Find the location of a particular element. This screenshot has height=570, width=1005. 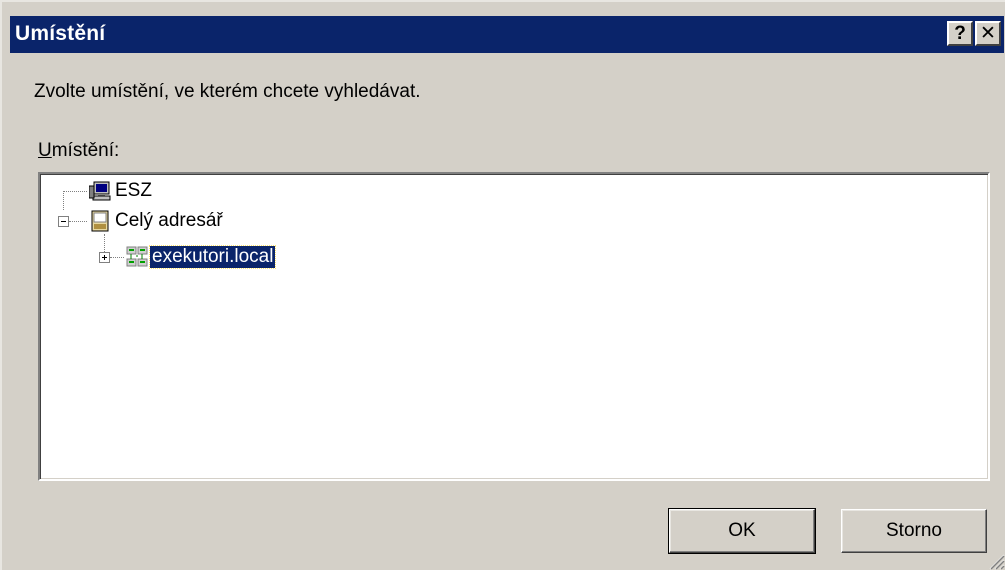

cancel-button: Storno is located at coordinates (914, 531).